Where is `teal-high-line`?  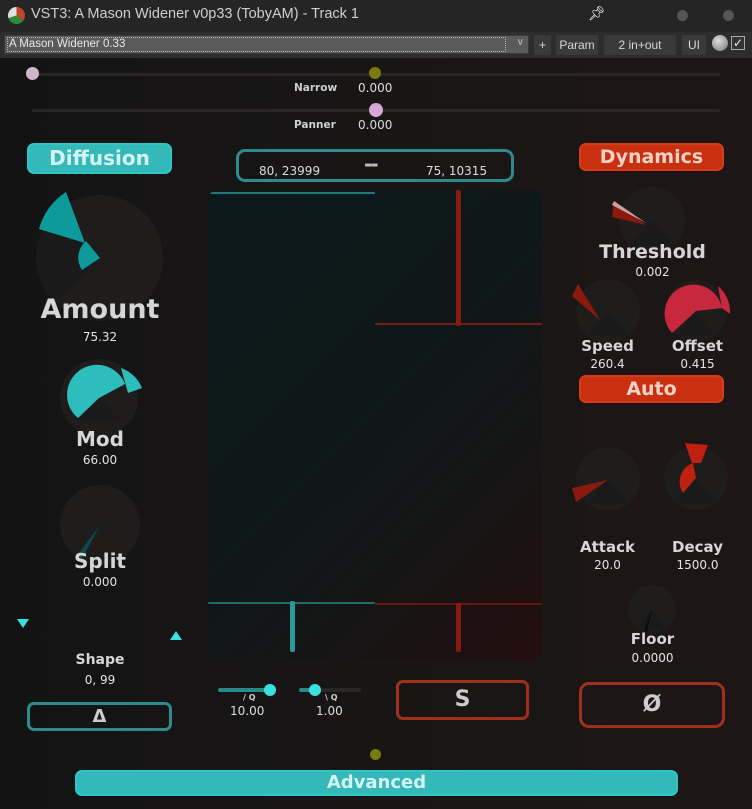
teal-high-line is located at coordinates (291, 193).